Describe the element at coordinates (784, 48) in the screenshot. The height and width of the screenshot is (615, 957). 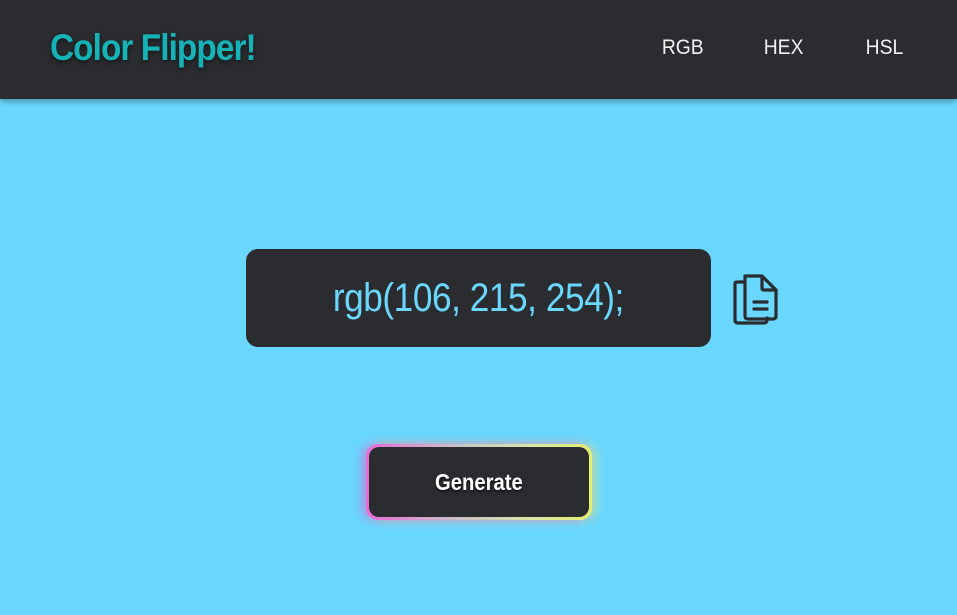
I see `nav-link-hex: HEX` at that location.